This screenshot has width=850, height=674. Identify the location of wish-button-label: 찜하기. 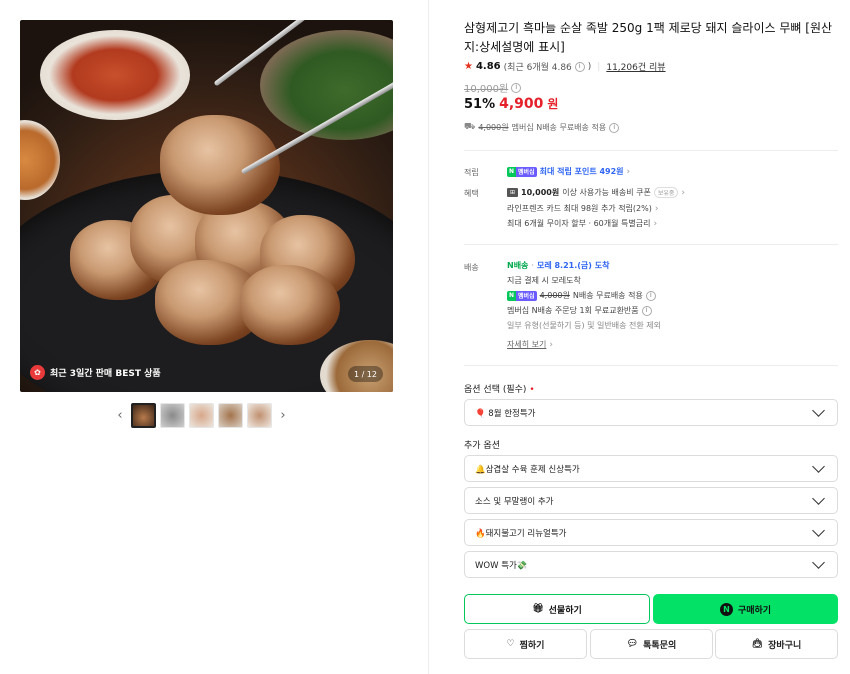
(532, 645).